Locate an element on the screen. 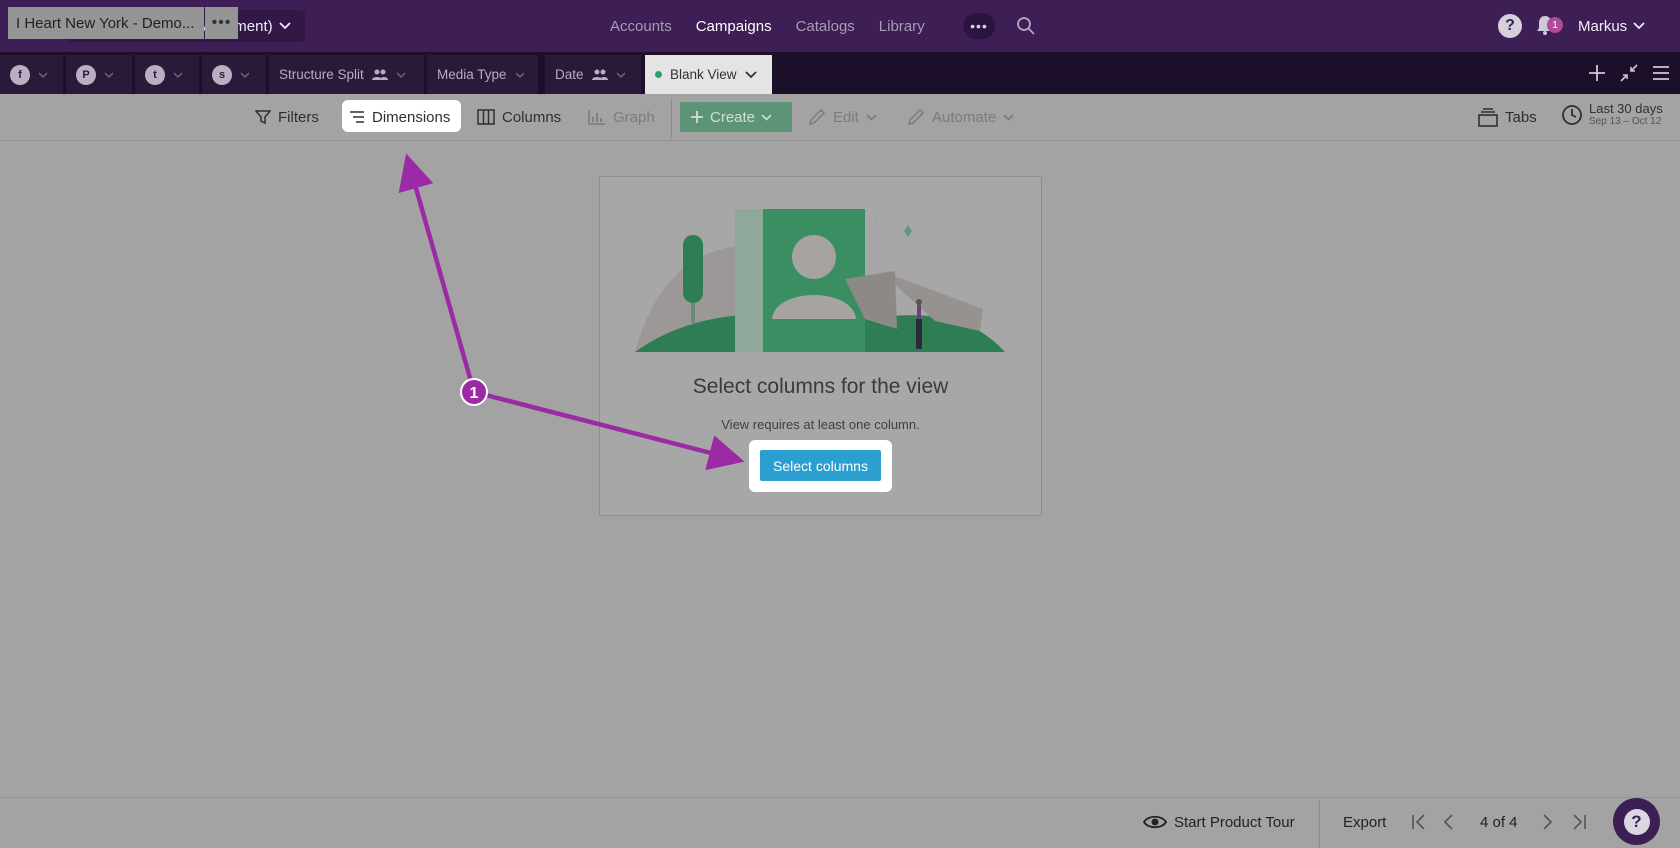 The image size is (1680, 848). previous-page-icon is located at coordinates (1449, 822).